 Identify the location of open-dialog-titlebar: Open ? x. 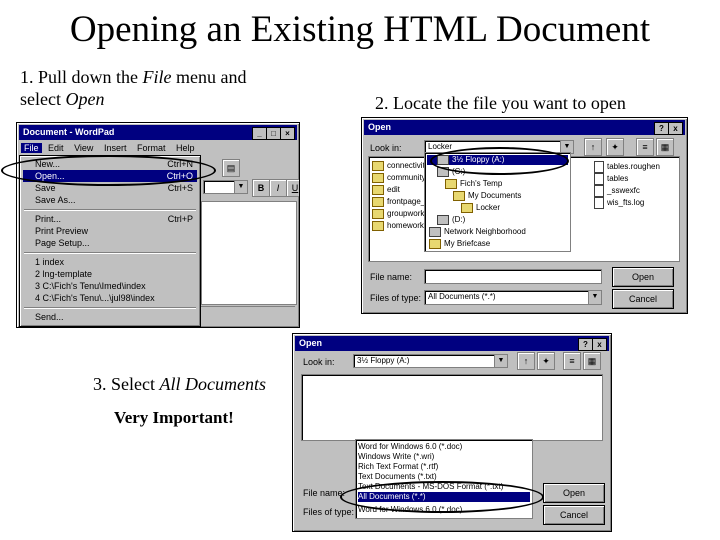
(524, 127).